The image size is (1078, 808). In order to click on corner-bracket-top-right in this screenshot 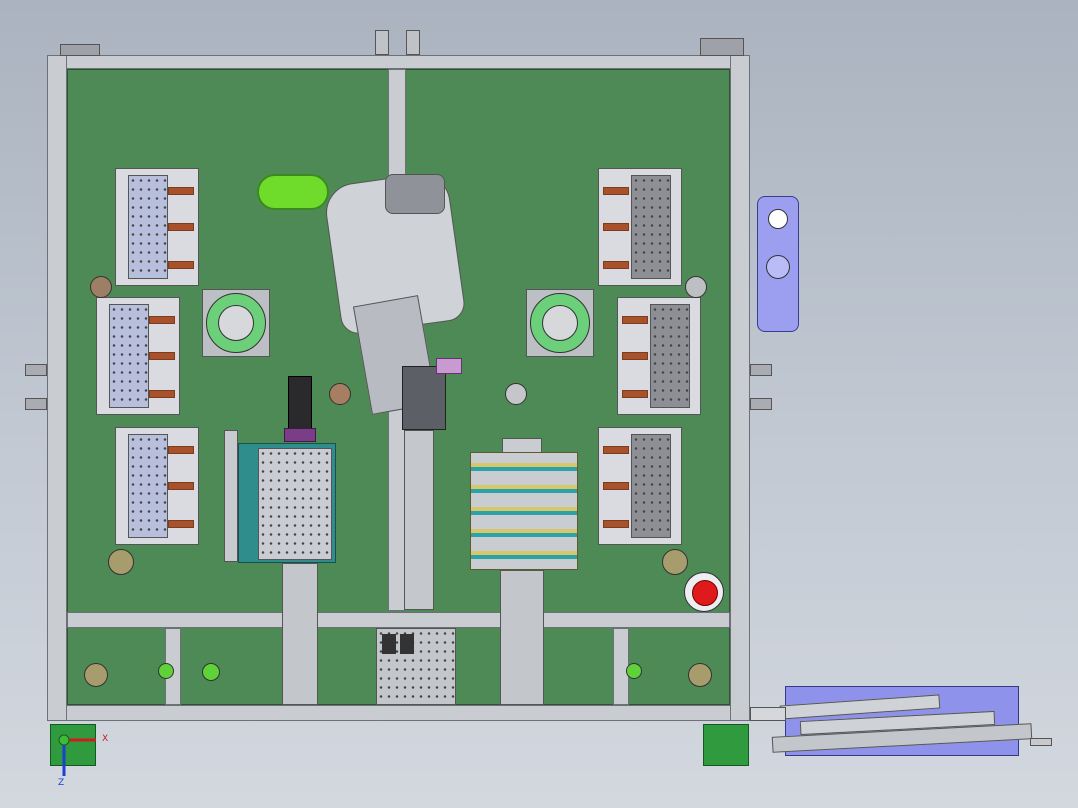, I will do `click(722, 47)`.